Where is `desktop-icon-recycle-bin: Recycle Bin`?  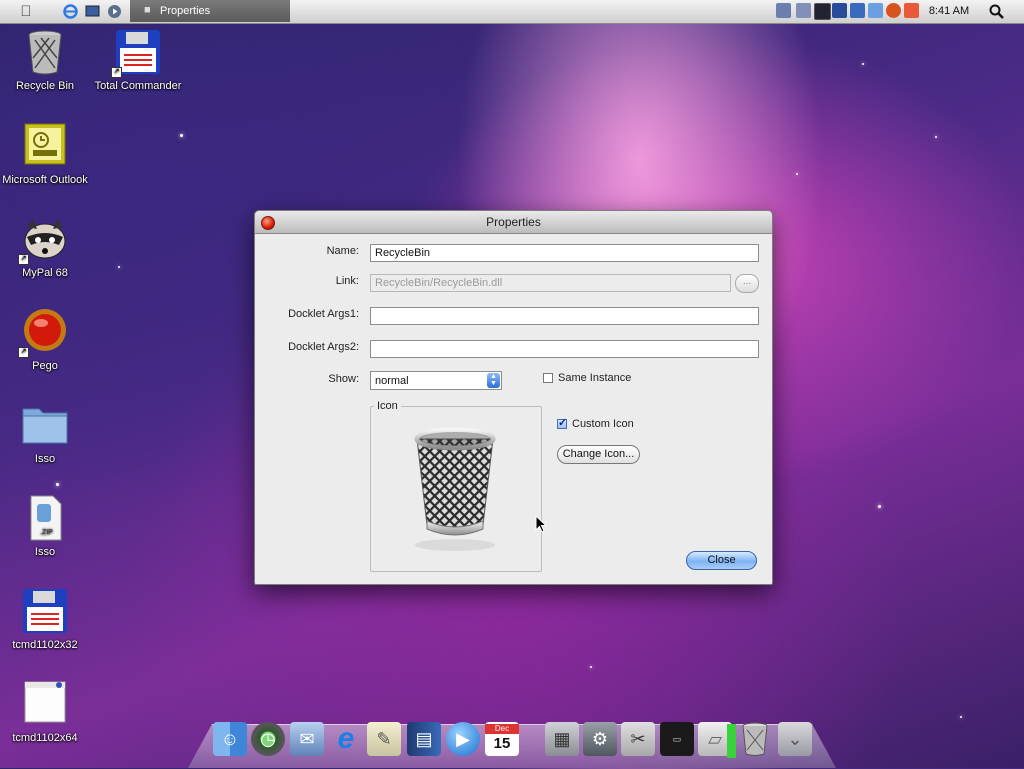 desktop-icon-recycle-bin: Recycle Bin is located at coordinates (46, 60).